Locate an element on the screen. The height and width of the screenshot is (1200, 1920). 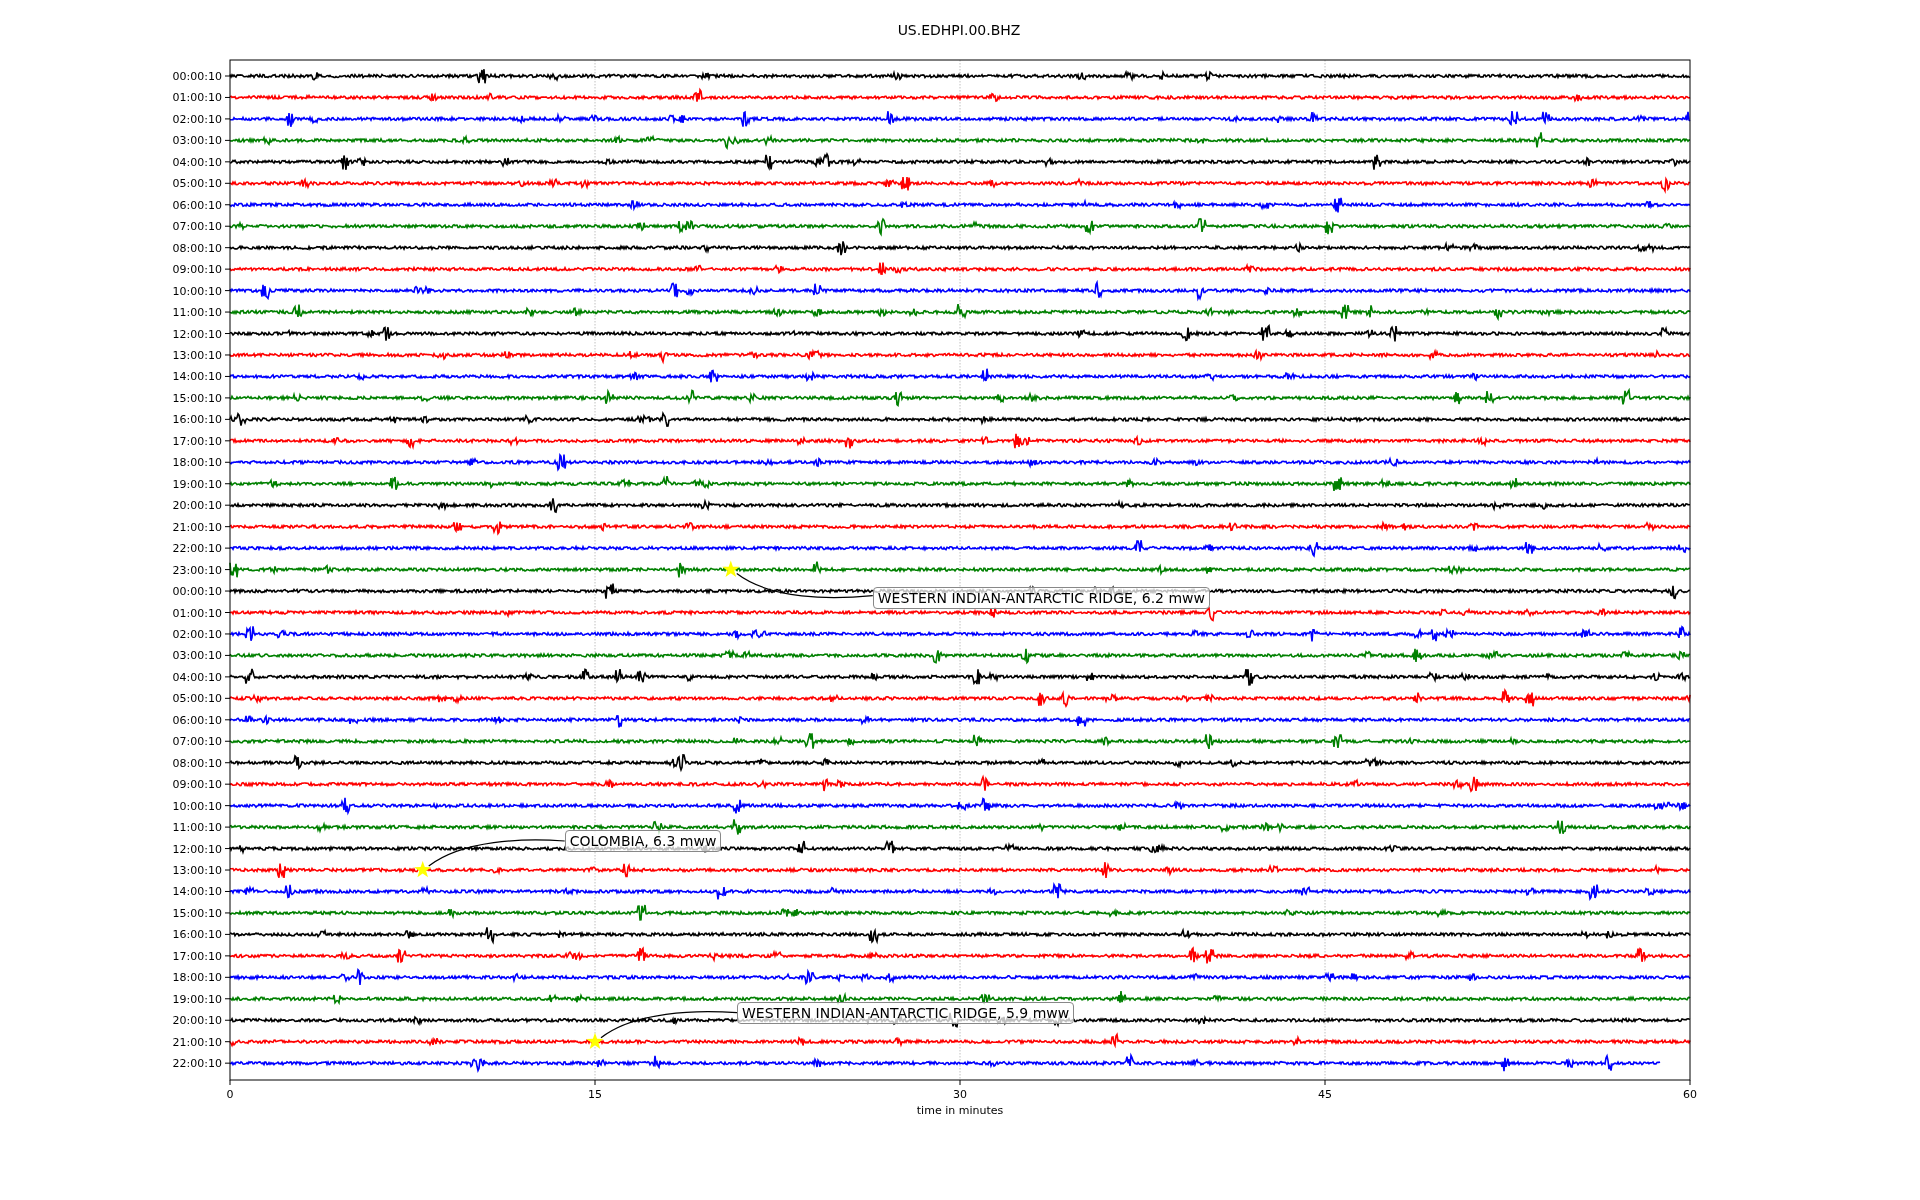
x-tick-label: 30 is located at coordinates (960, 1094).